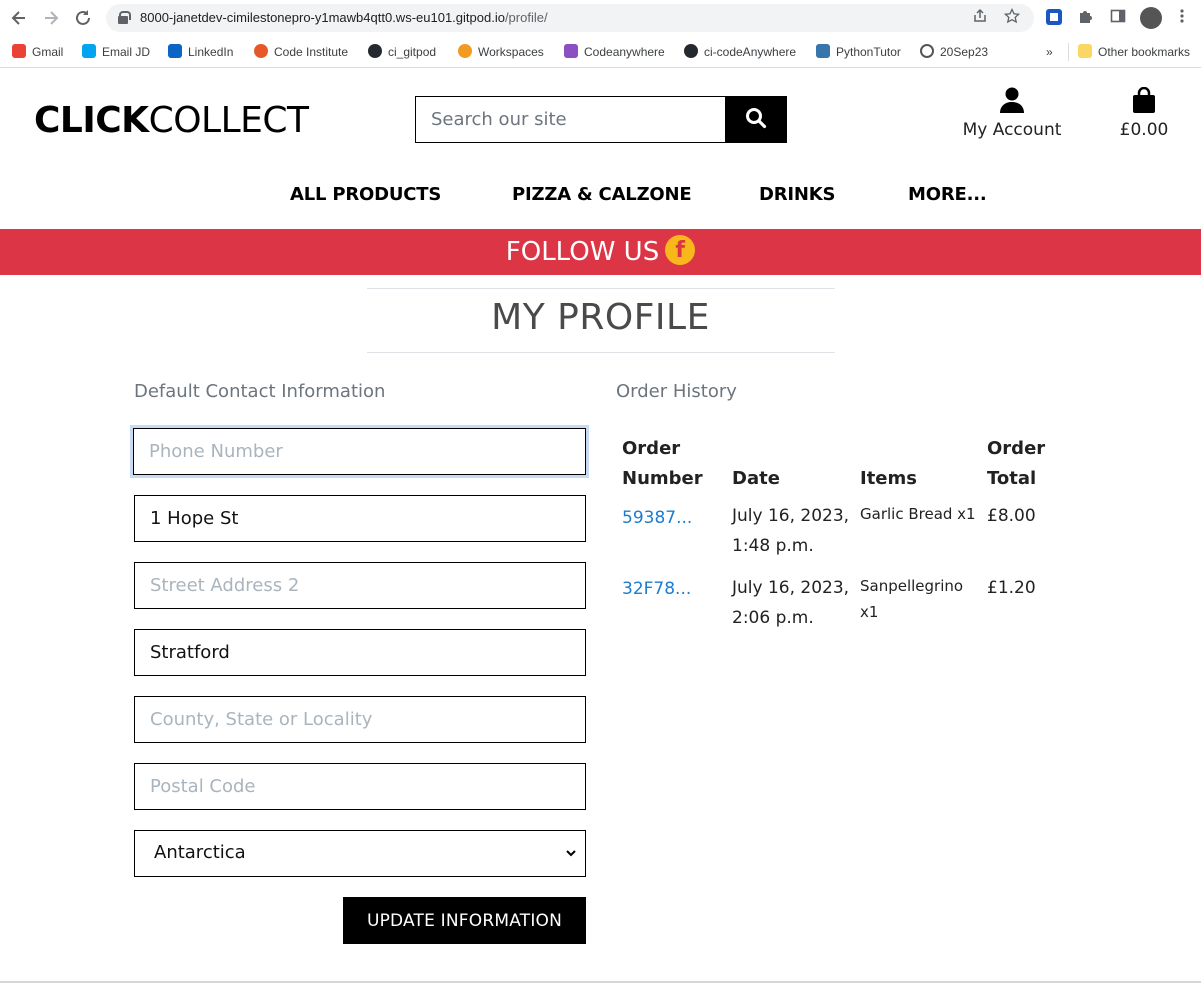  Describe the element at coordinates (465, 51) in the screenshot. I see `gitpod-icon` at that location.